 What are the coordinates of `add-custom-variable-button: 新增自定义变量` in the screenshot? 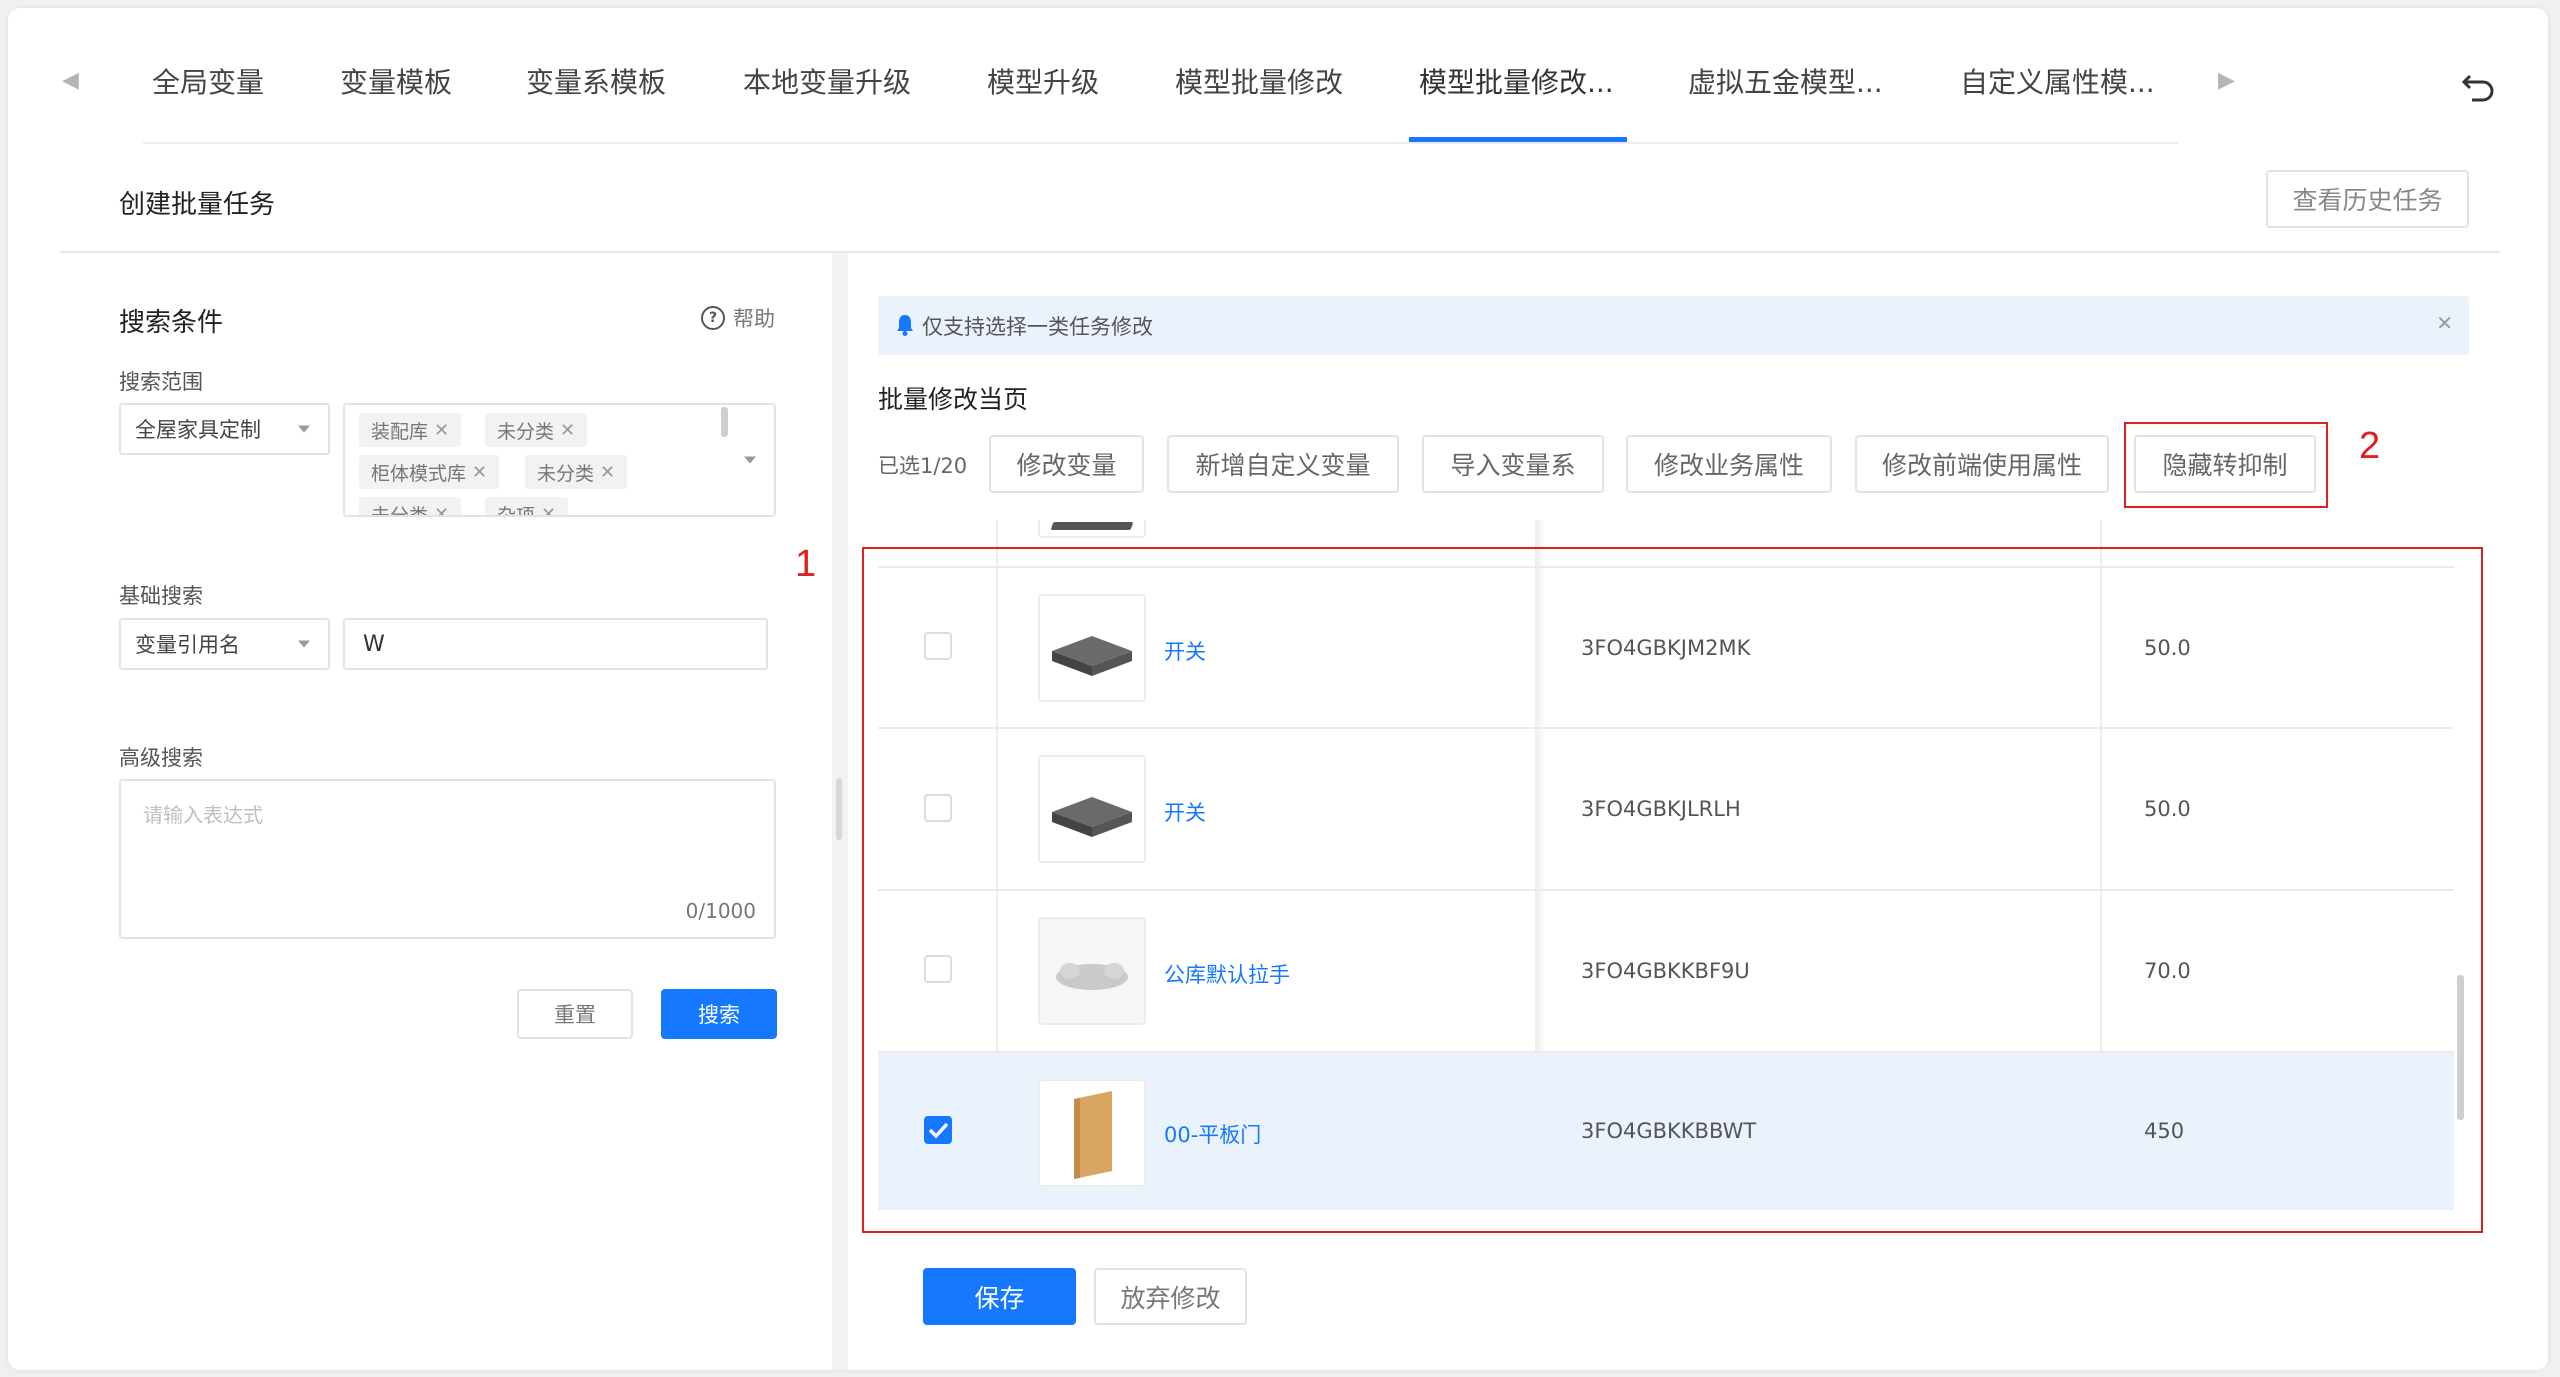 It's located at (1283, 464).